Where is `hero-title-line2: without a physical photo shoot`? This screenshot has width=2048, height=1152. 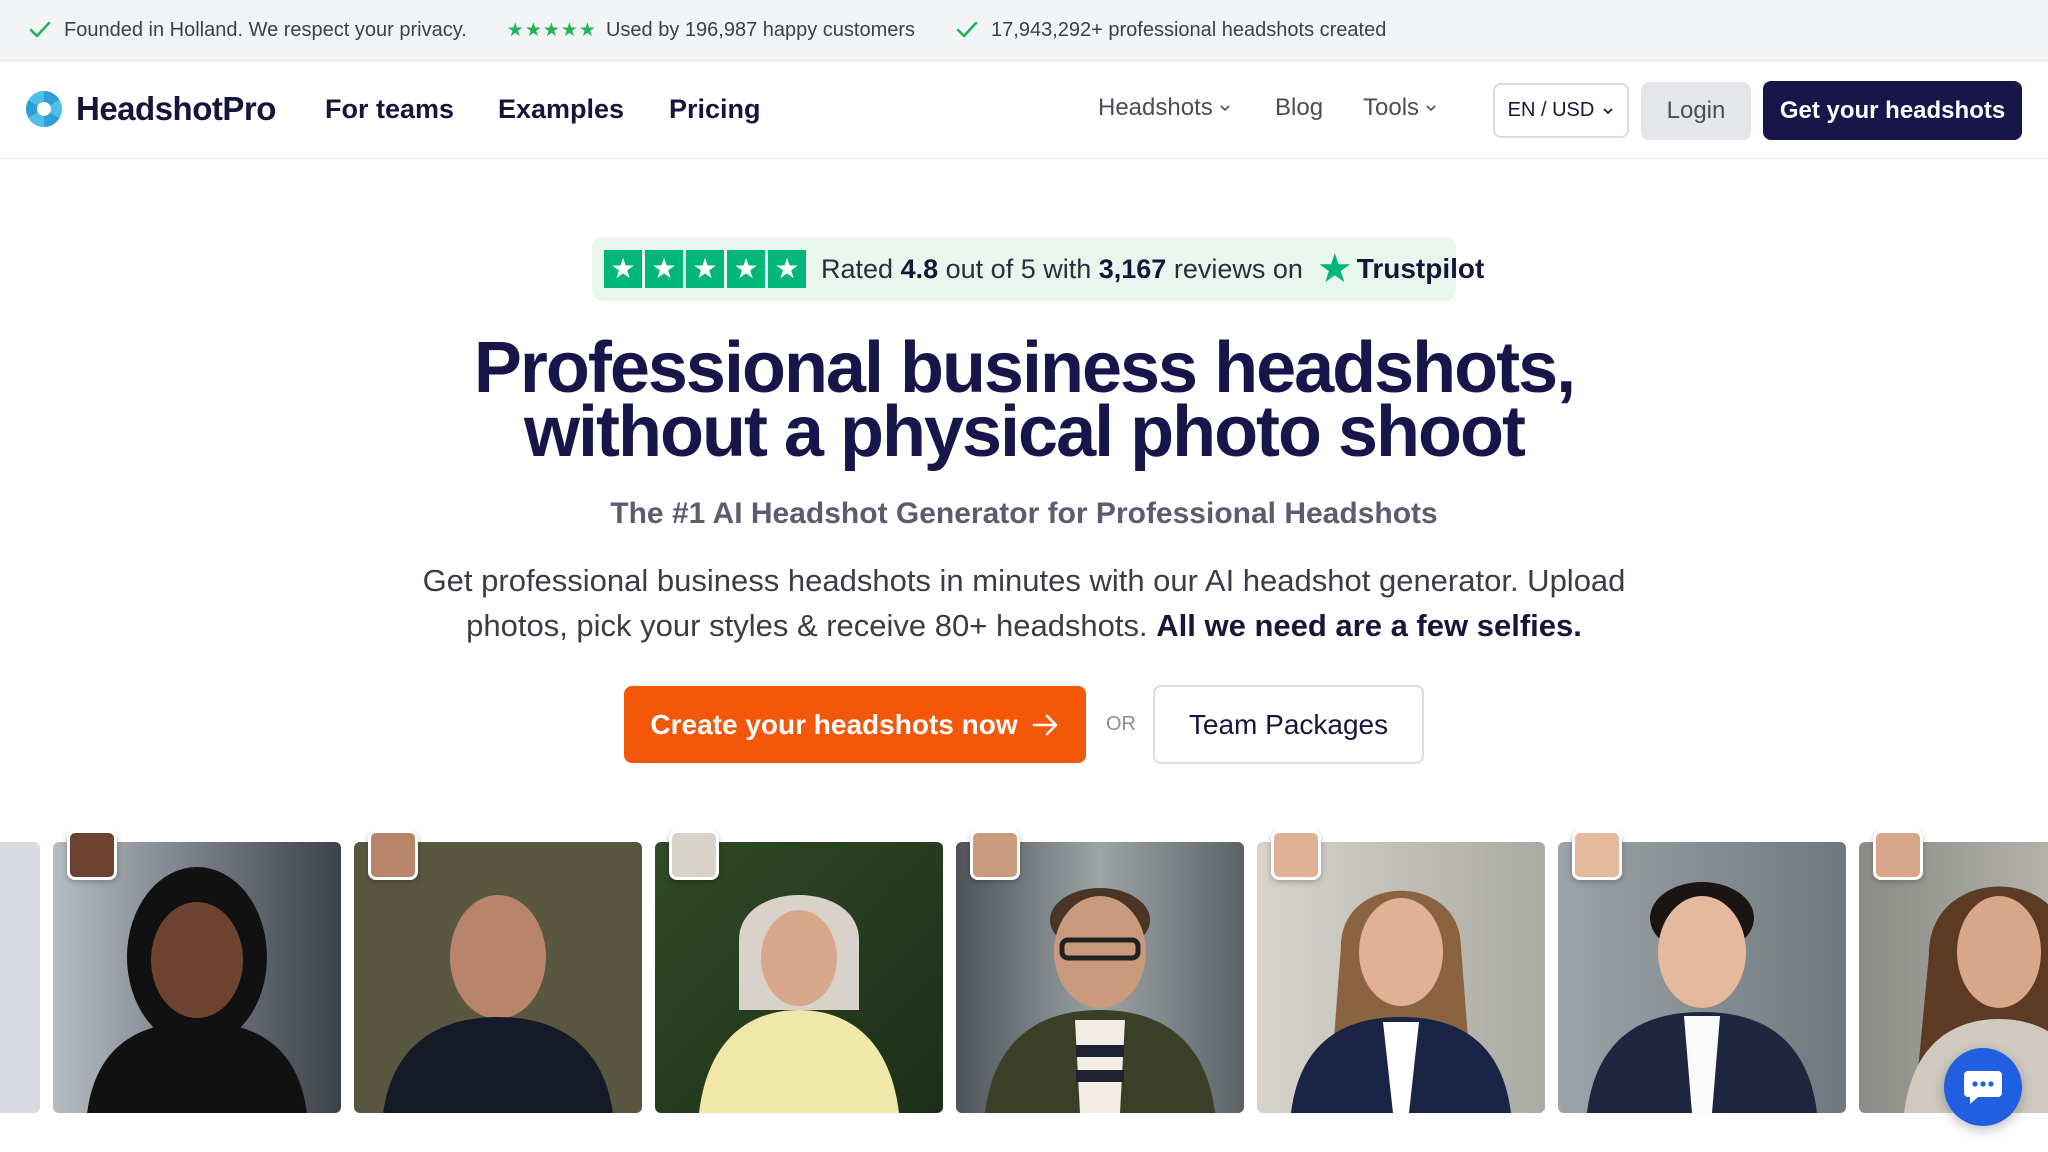 hero-title-line2: without a physical photo shoot is located at coordinates (1025, 432).